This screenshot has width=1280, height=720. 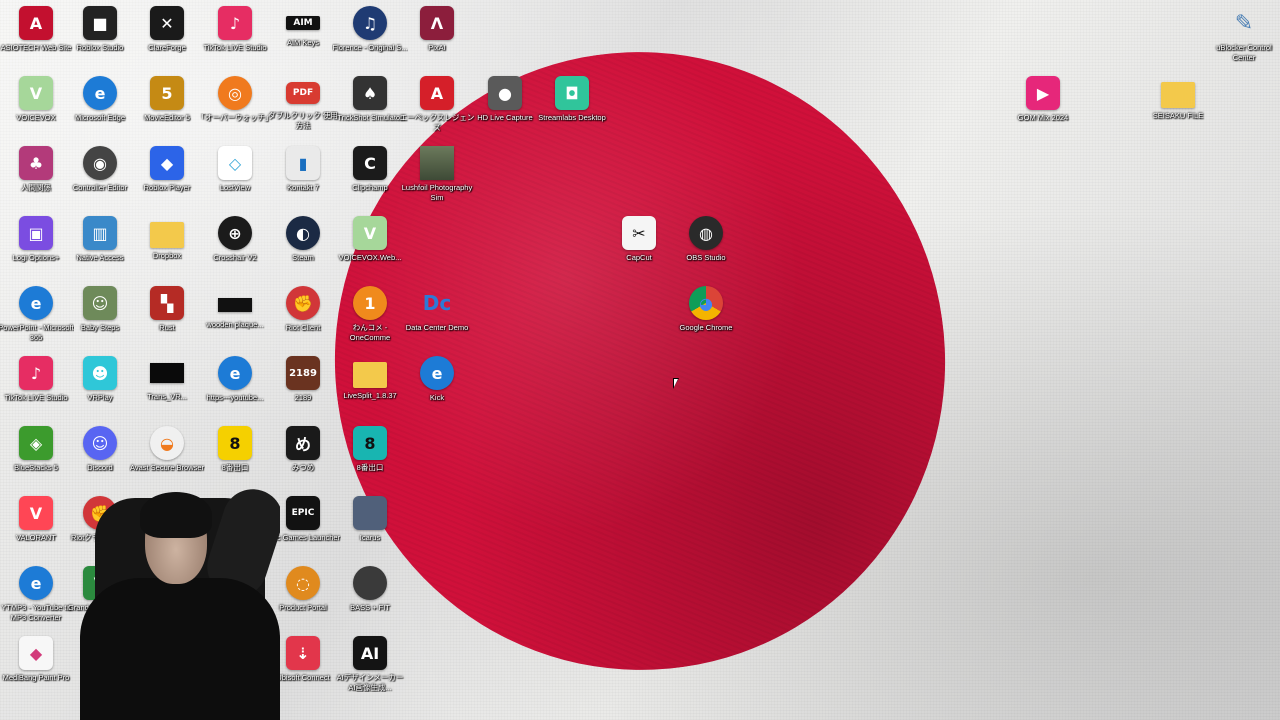 I want to click on desktop-icon-label: uBlocker Control Center, so click(x=1244, y=52).